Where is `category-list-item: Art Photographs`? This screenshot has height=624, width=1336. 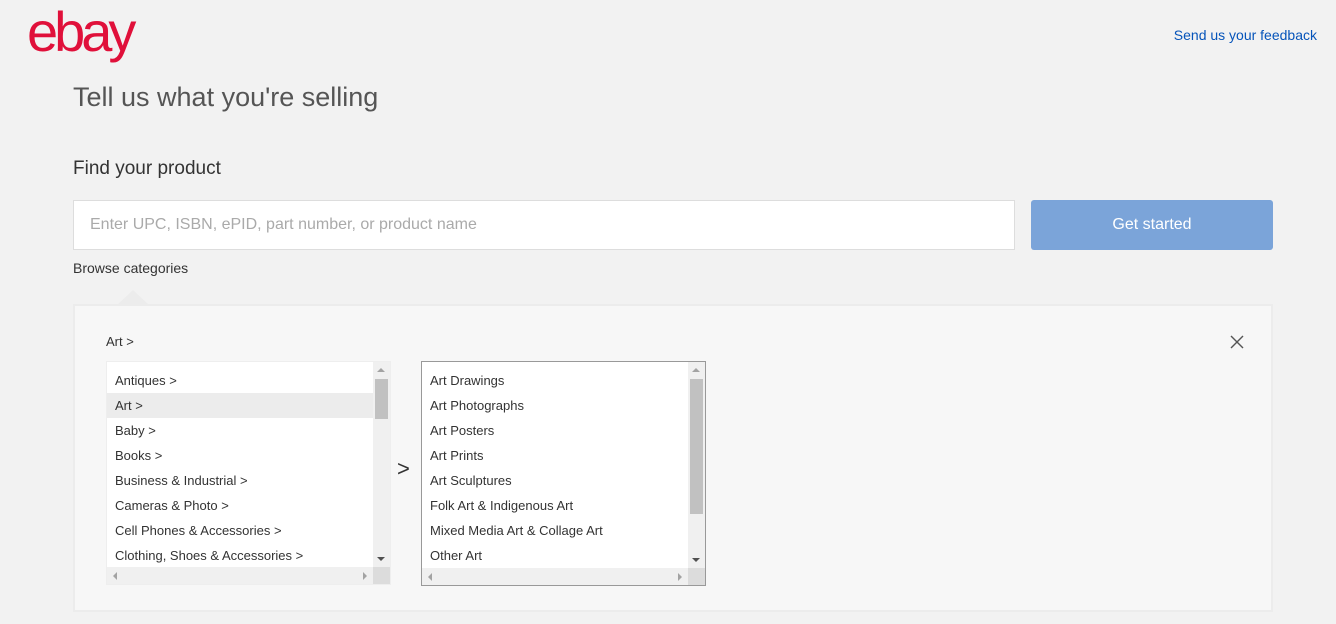
category-list-item: Art Photographs is located at coordinates (555, 405).